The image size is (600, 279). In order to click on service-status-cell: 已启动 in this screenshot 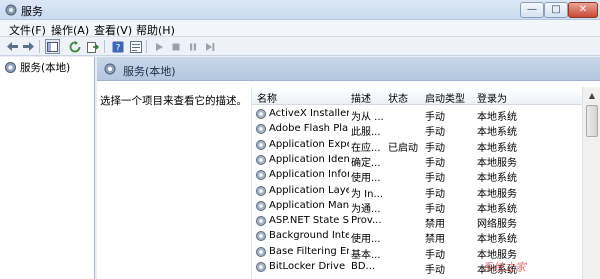, I will do `click(403, 148)`.